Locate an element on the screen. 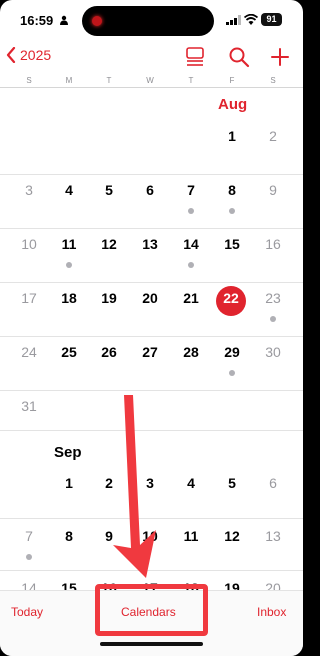 This screenshot has width=320, height=656. today-day-cell: 22 is located at coordinates (231, 298).